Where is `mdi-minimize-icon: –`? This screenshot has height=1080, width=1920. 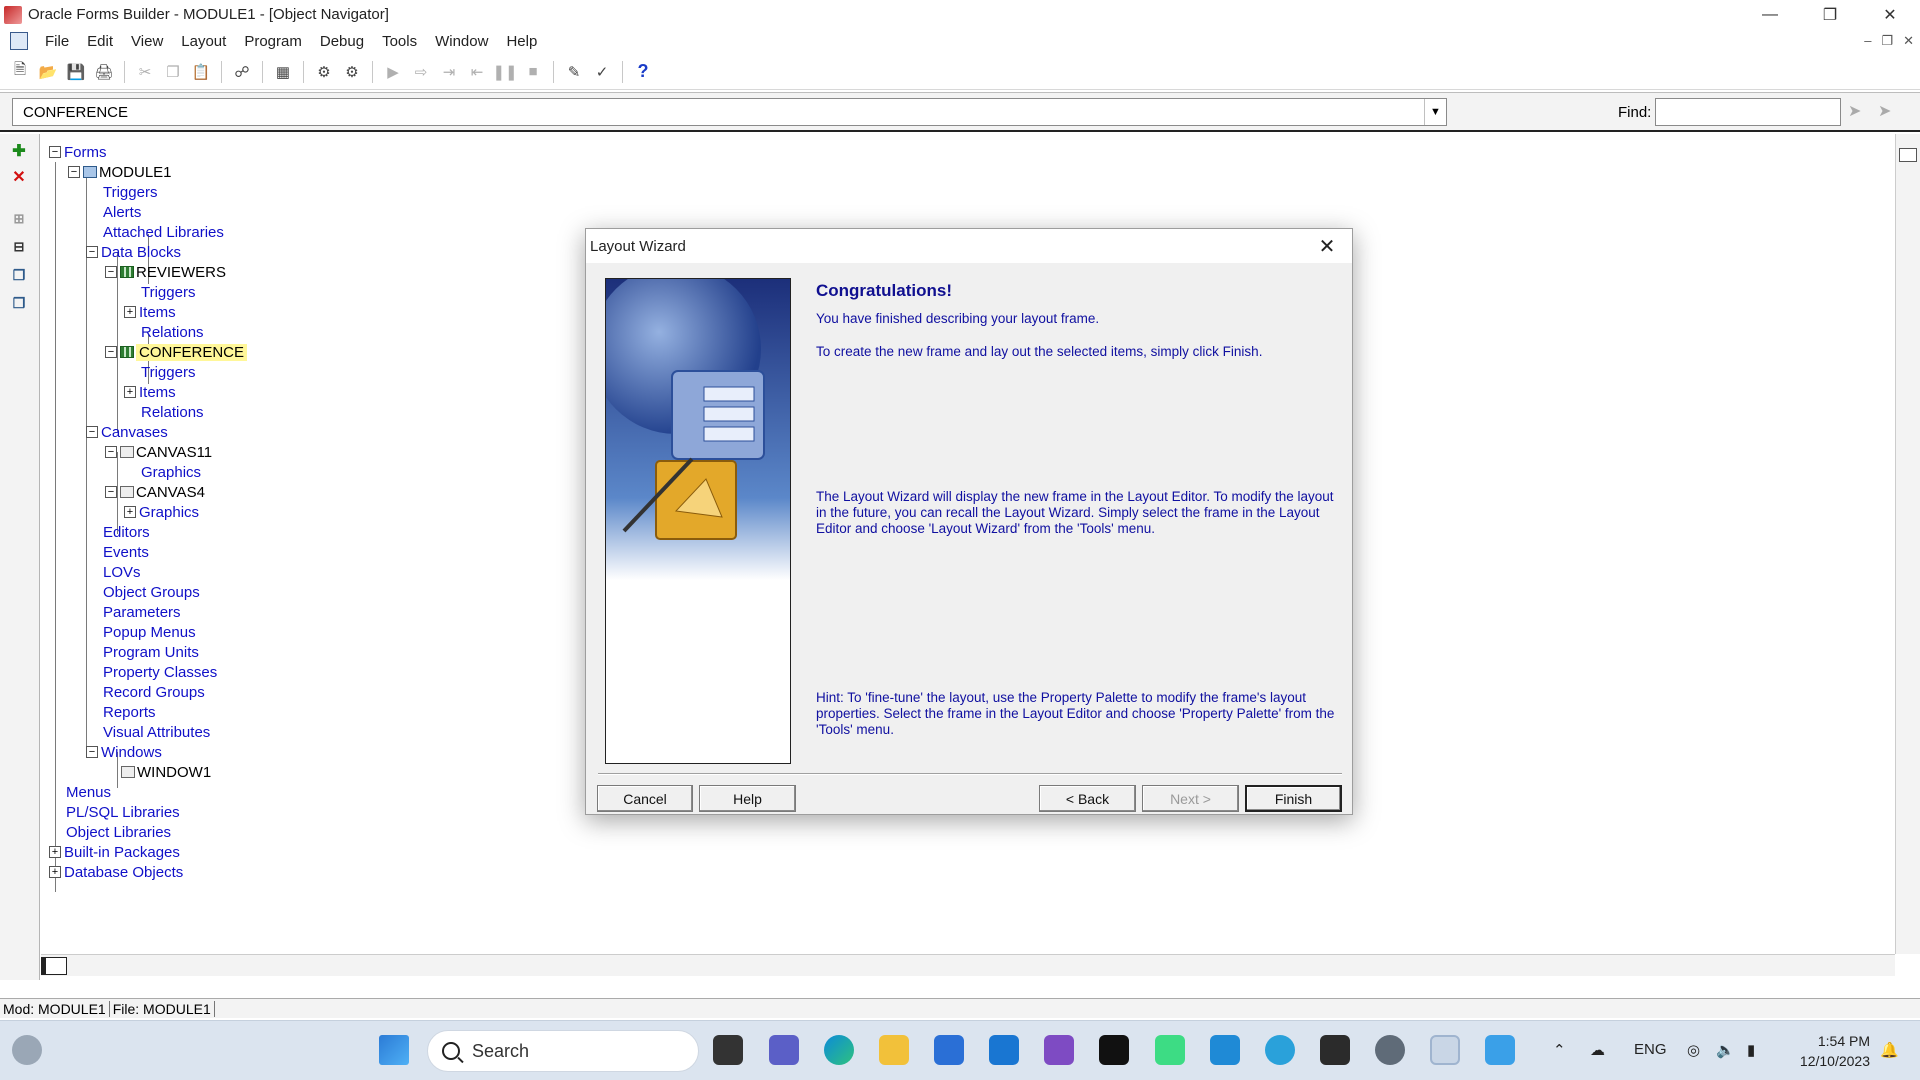 mdi-minimize-icon: – is located at coordinates (1867, 41).